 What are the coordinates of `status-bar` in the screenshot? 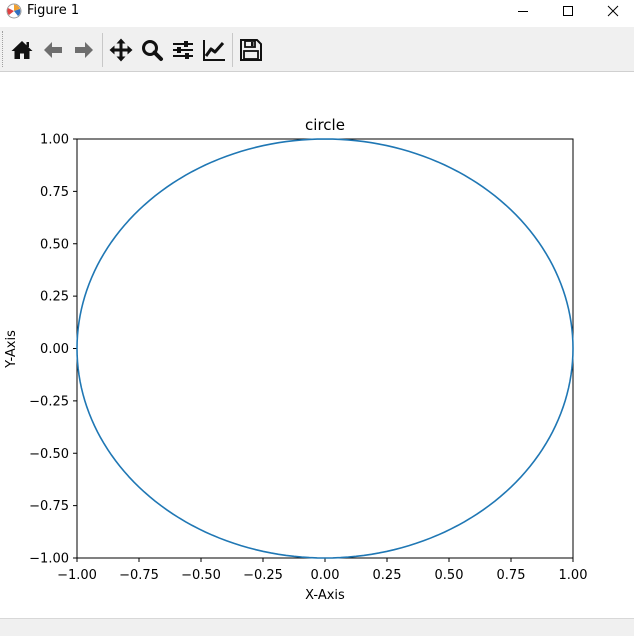 It's located at (317, 627).